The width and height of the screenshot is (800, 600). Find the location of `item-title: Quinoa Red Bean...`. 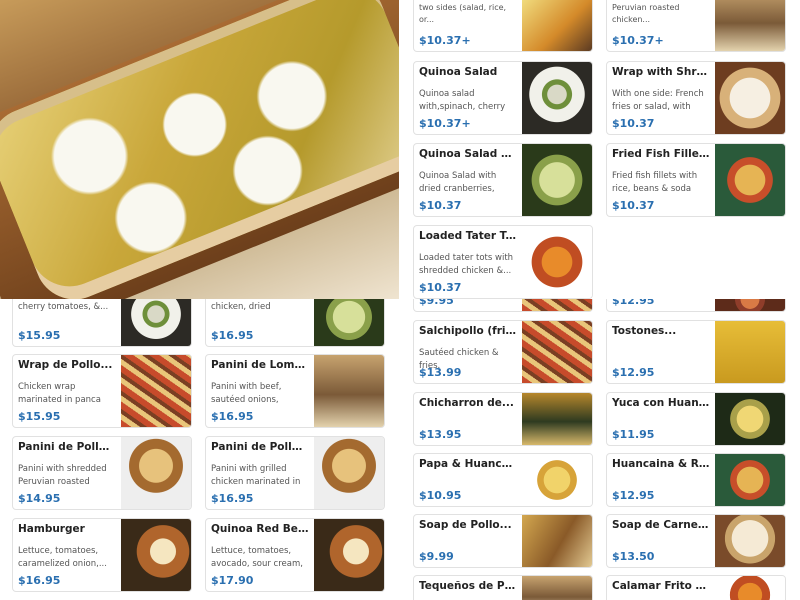

item-title: Quinoa Red Bean... is located at coordinates (260, 529).